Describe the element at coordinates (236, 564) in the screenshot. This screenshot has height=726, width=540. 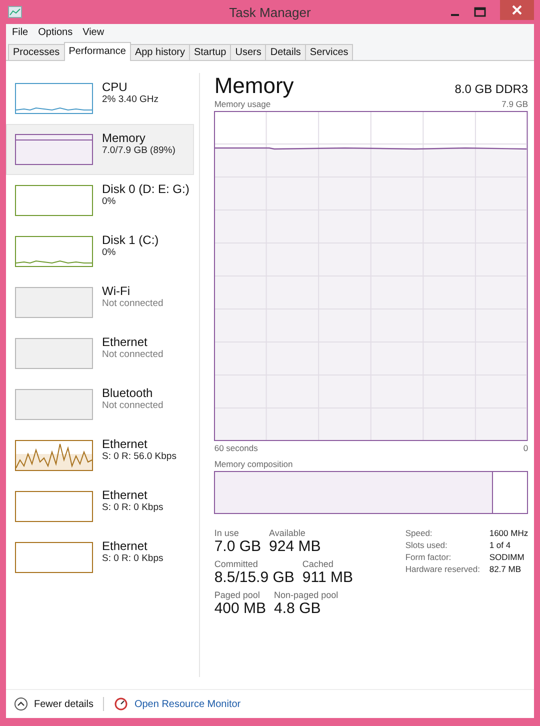
I see `stat-label: Committed` at that location.